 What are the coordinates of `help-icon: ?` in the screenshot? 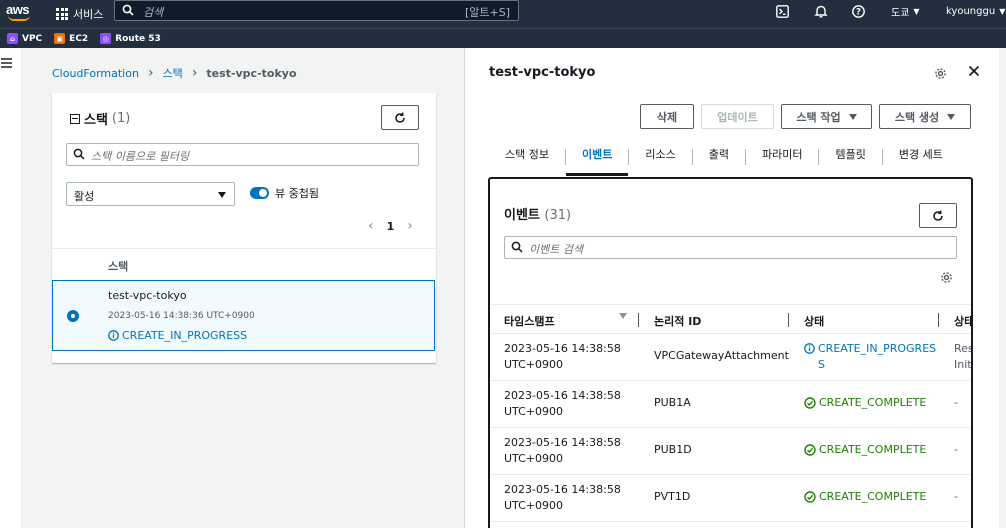 It's located at (858, 11).